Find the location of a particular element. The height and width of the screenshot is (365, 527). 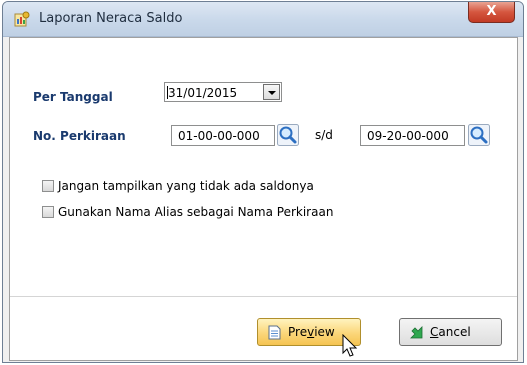

dropdown-button is located at coordinates (271, 92).